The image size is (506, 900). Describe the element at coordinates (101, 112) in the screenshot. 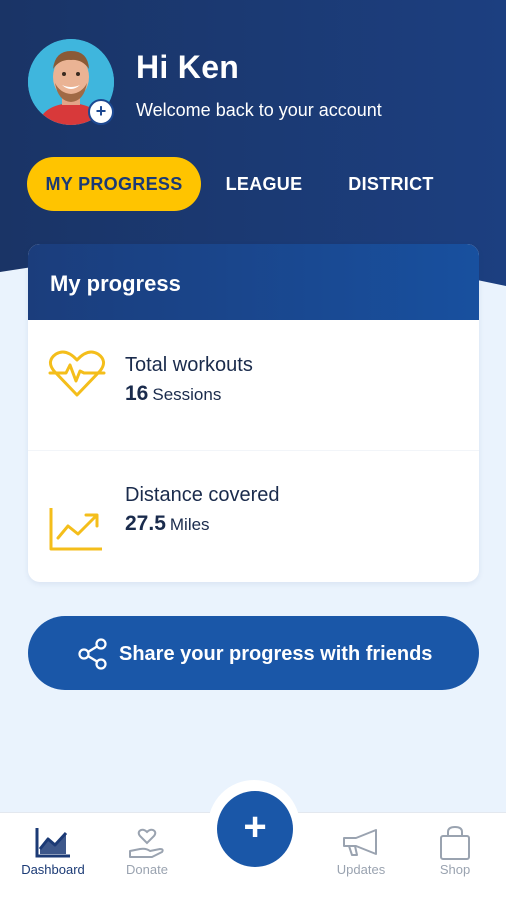

I see `add-photo-button: +` at that location.